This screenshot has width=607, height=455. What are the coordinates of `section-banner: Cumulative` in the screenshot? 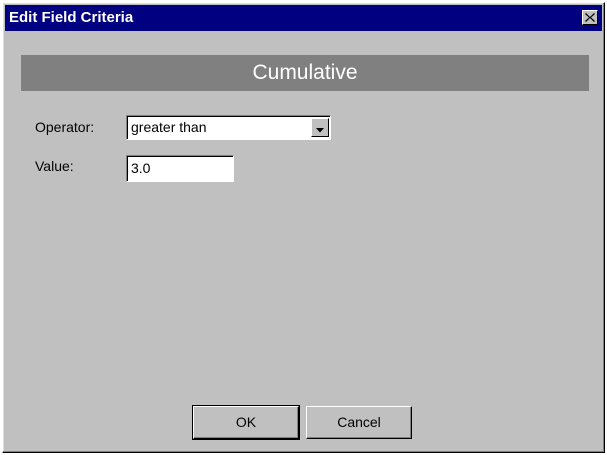 It's located at (305, 73).